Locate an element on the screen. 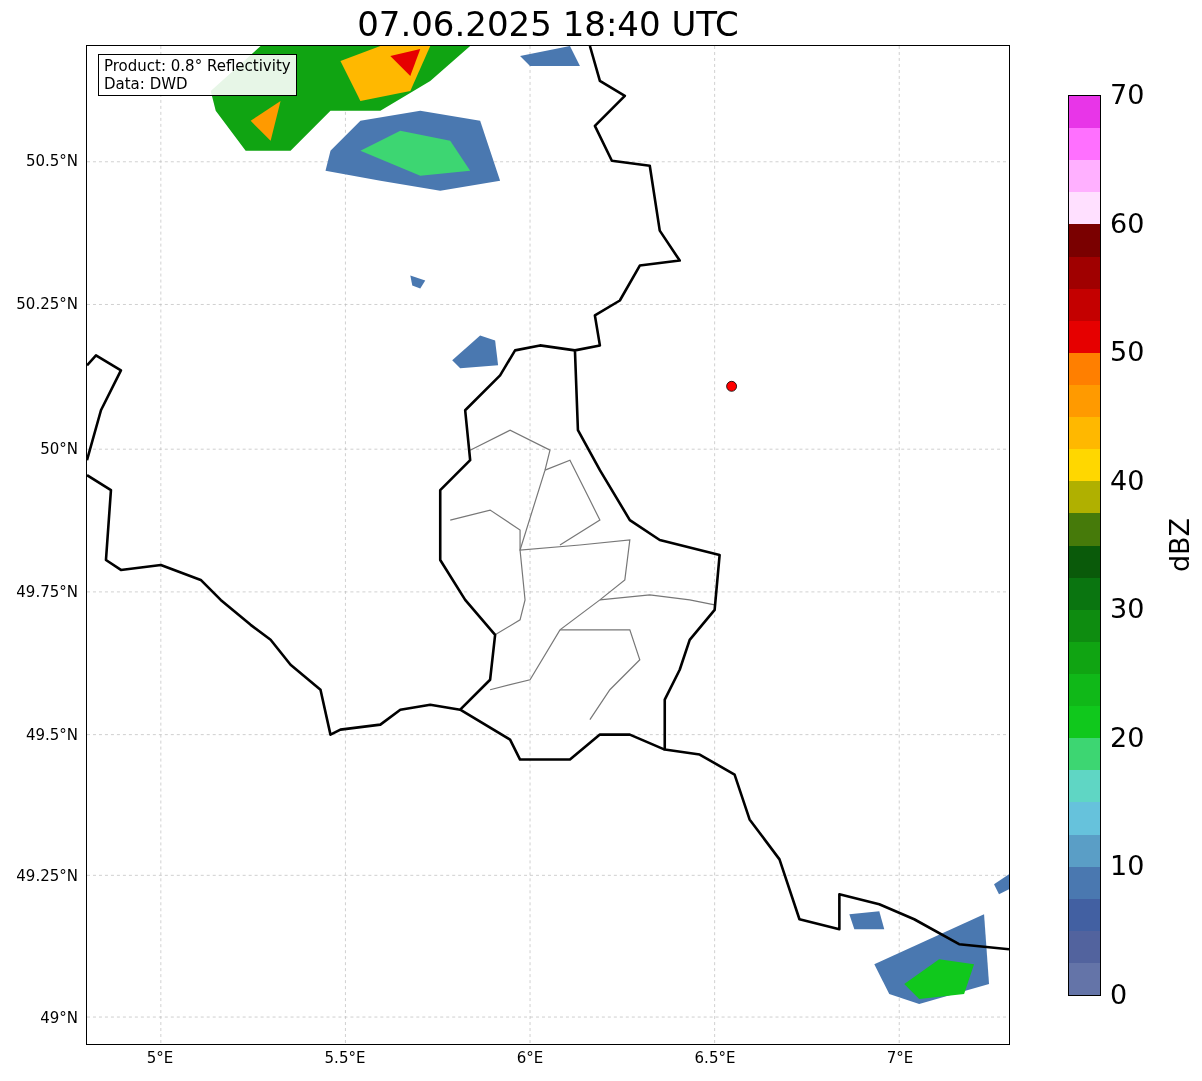 The height and width of the screenshot is (1081, 1202). latitude-label: 49°N is located at coordinates (59, 1018).